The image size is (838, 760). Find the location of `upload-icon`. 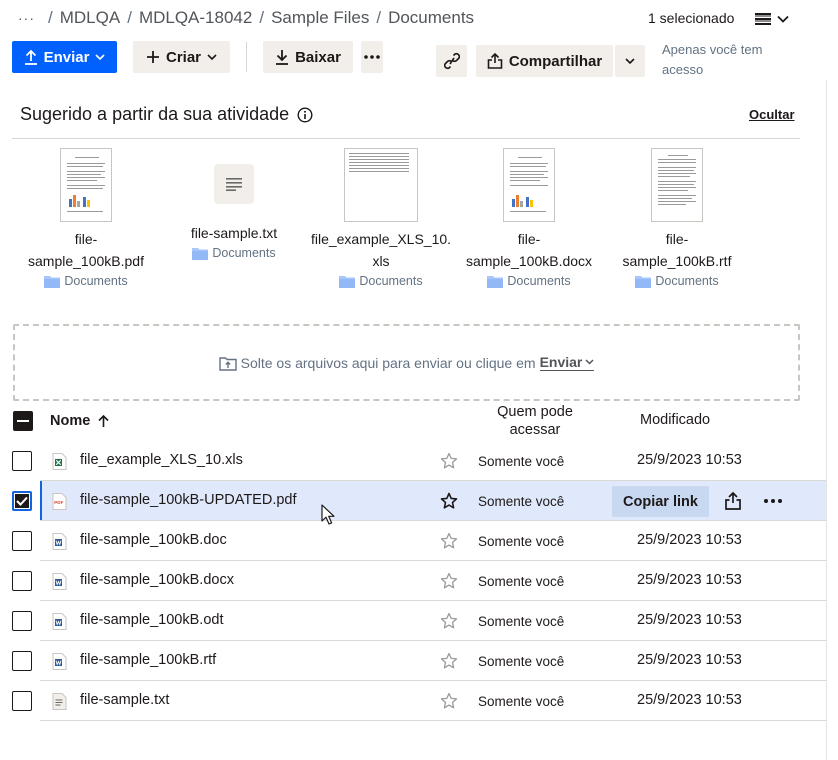

upload-icon is located at coordinates (31, 57).